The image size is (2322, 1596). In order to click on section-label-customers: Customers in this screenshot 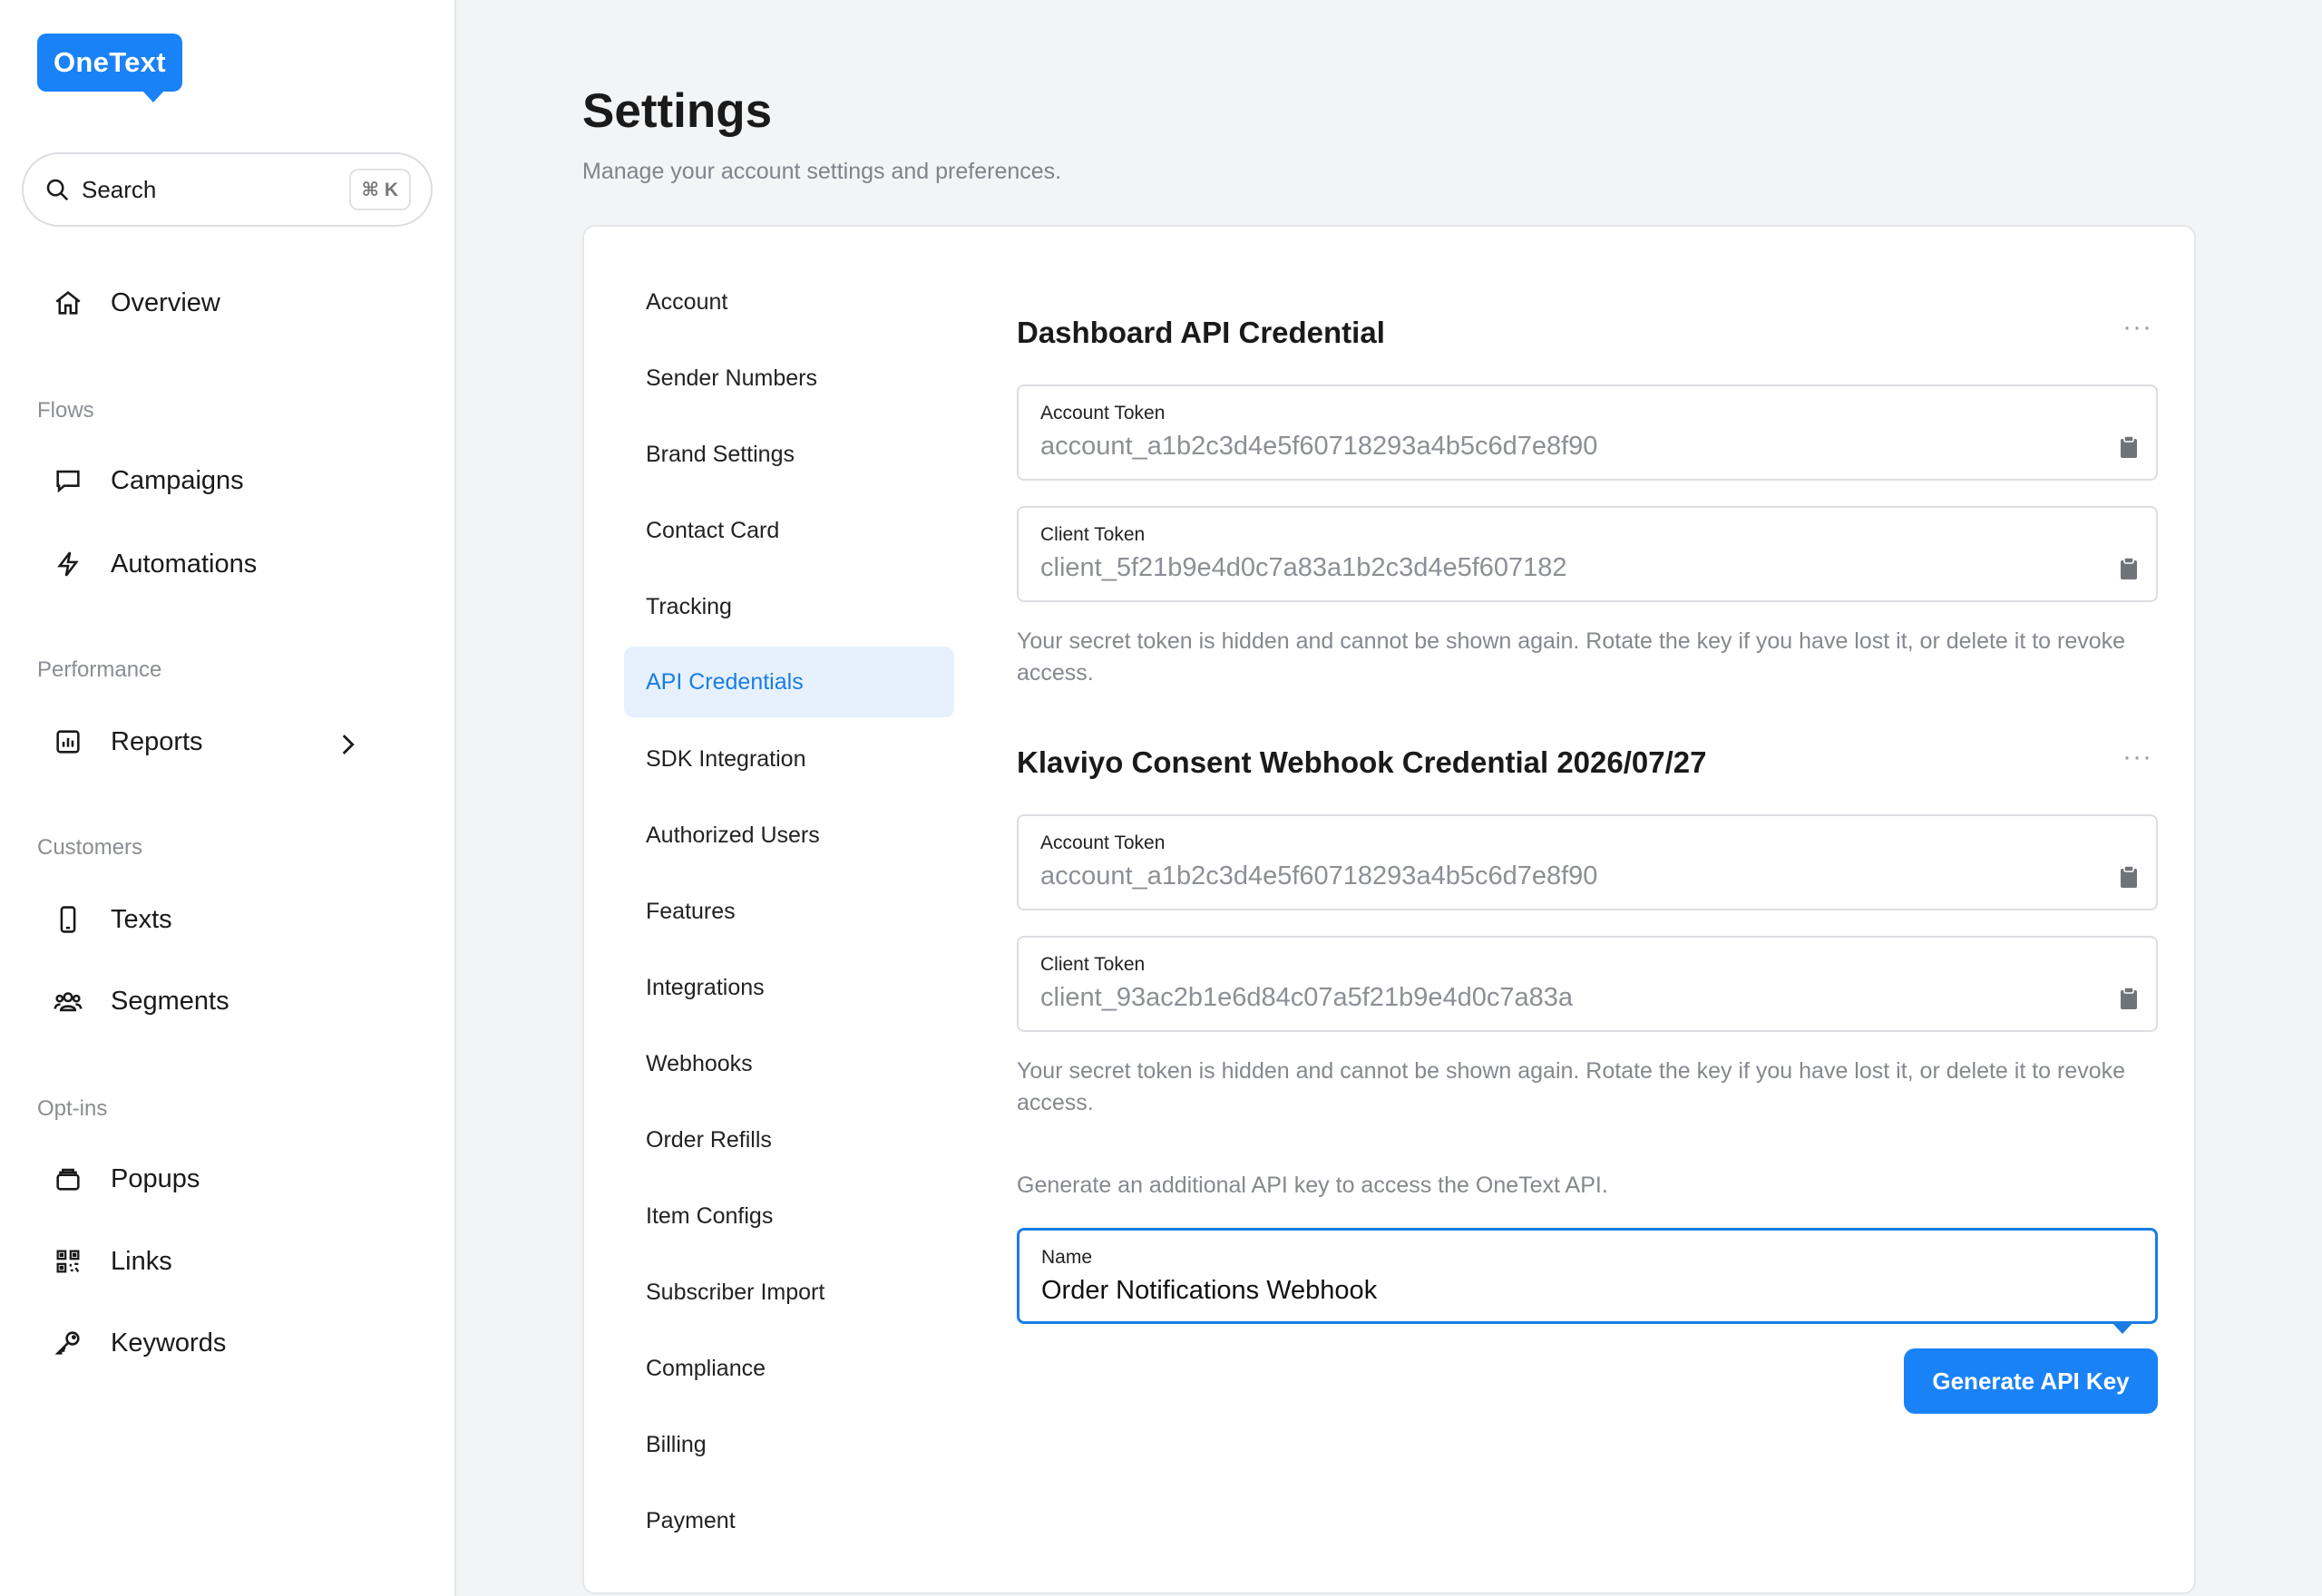, I will do `click(90, 847)`.